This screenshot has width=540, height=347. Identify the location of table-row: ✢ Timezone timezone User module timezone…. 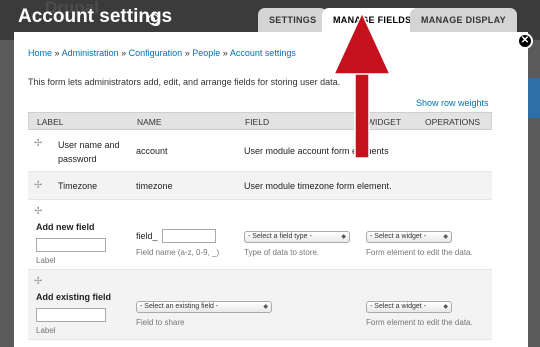
(260, 186).